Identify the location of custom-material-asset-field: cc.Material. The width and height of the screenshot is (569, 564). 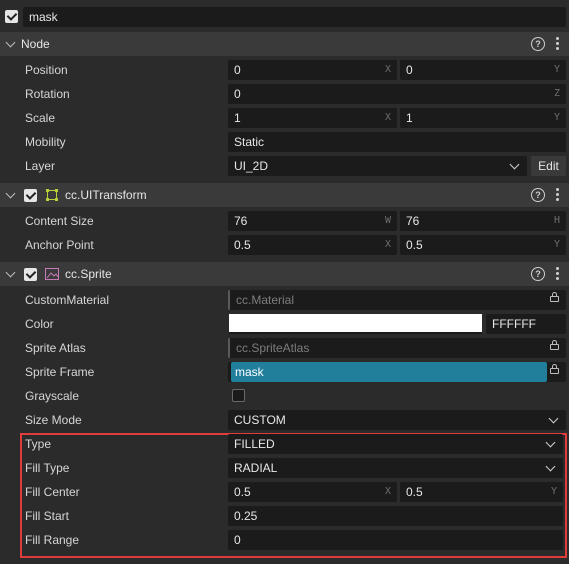
(397, 300).